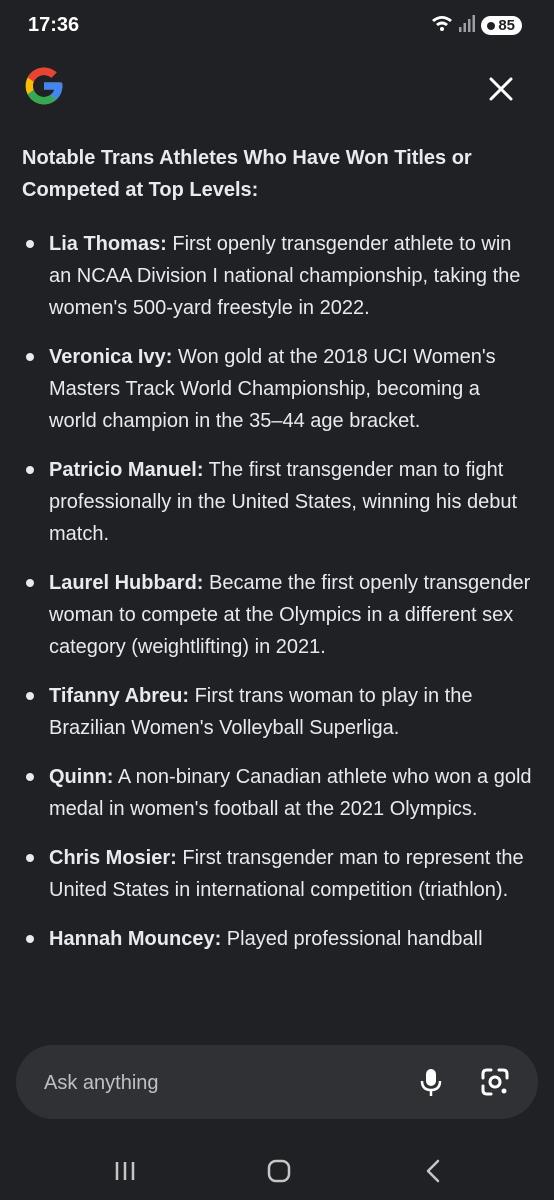 The width and height of the screenshot is (554, 1200). What do you see at coordinates (506, 25) in the screenshot?
I see `battery-level: 85` at bounding box center [506, 25].